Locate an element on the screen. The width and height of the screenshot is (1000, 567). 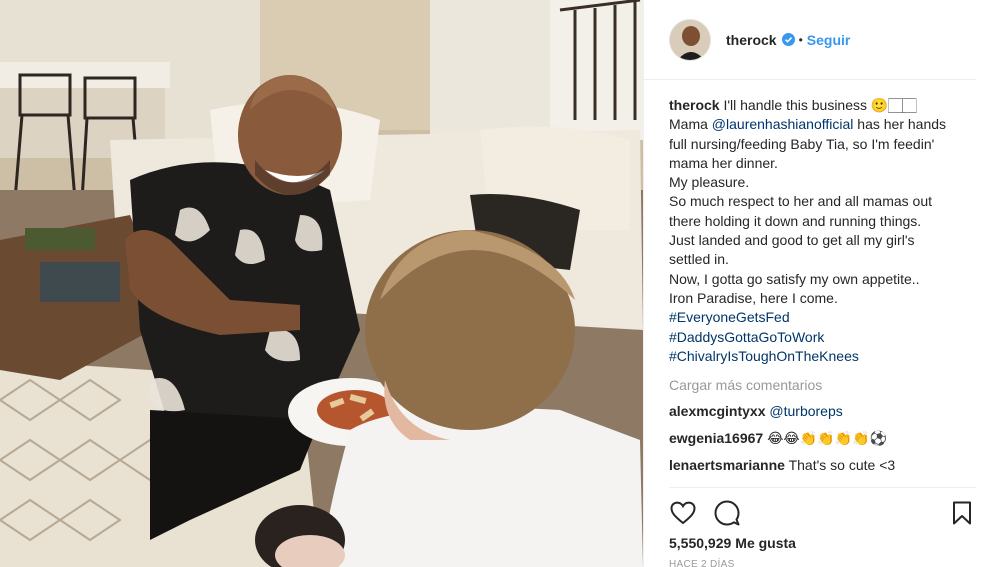
comment-text: 😂😂👏👏👏👏⚽ is located at coordinates (827, 438).